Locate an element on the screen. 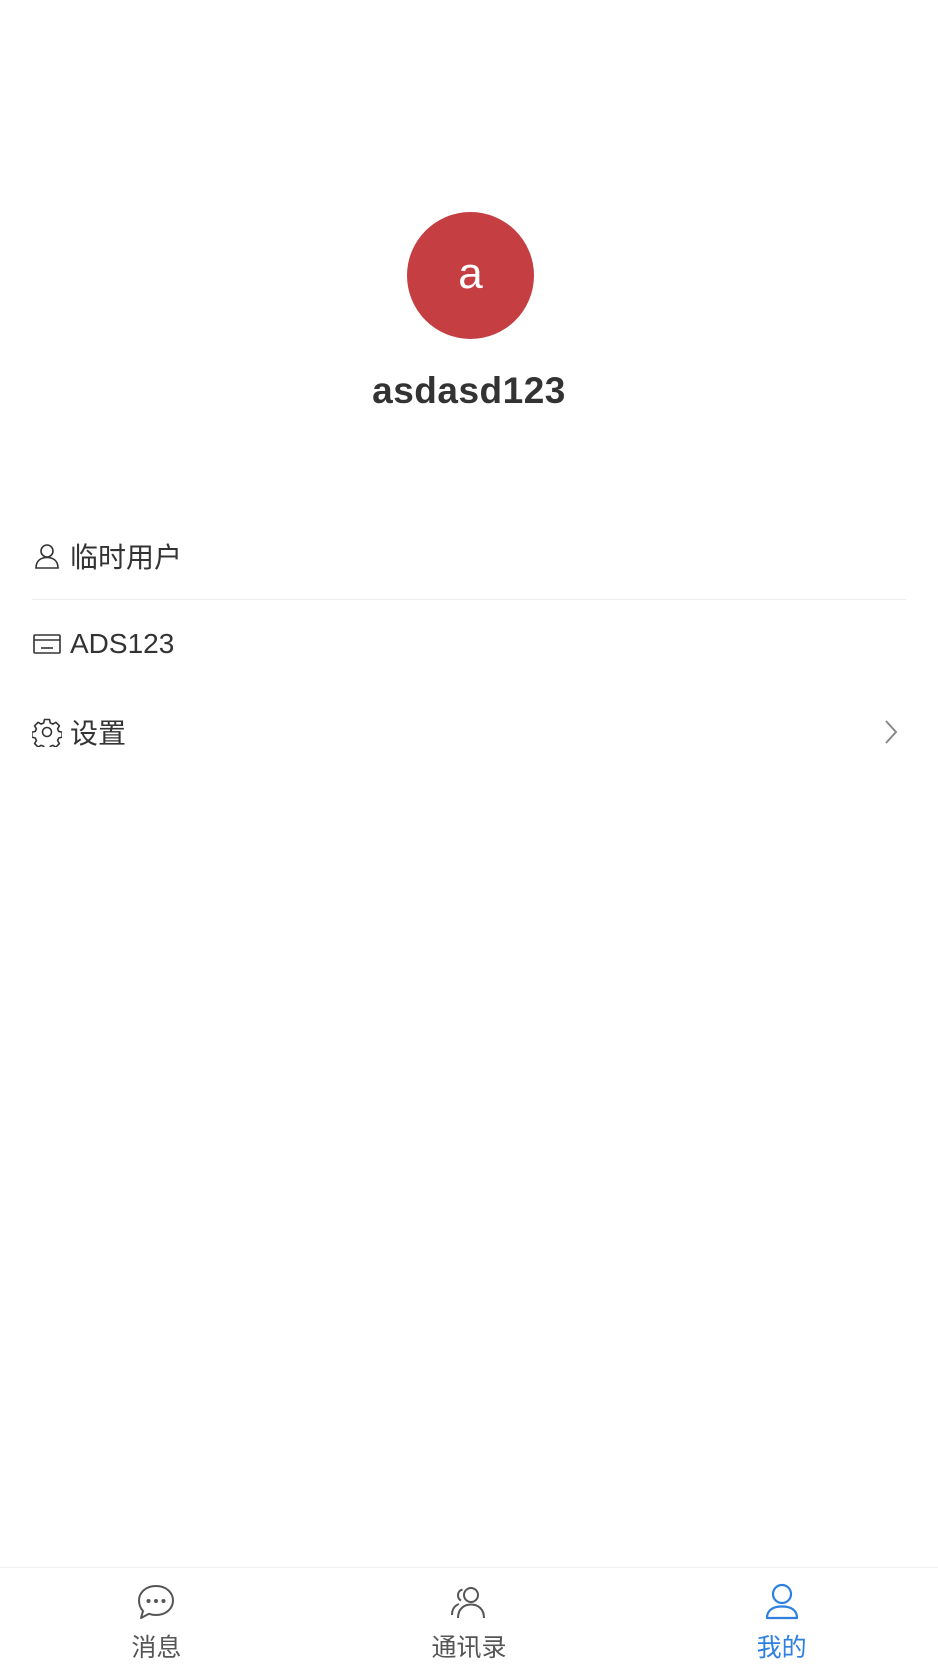  avatar: a is located at coordinates (470, 275).